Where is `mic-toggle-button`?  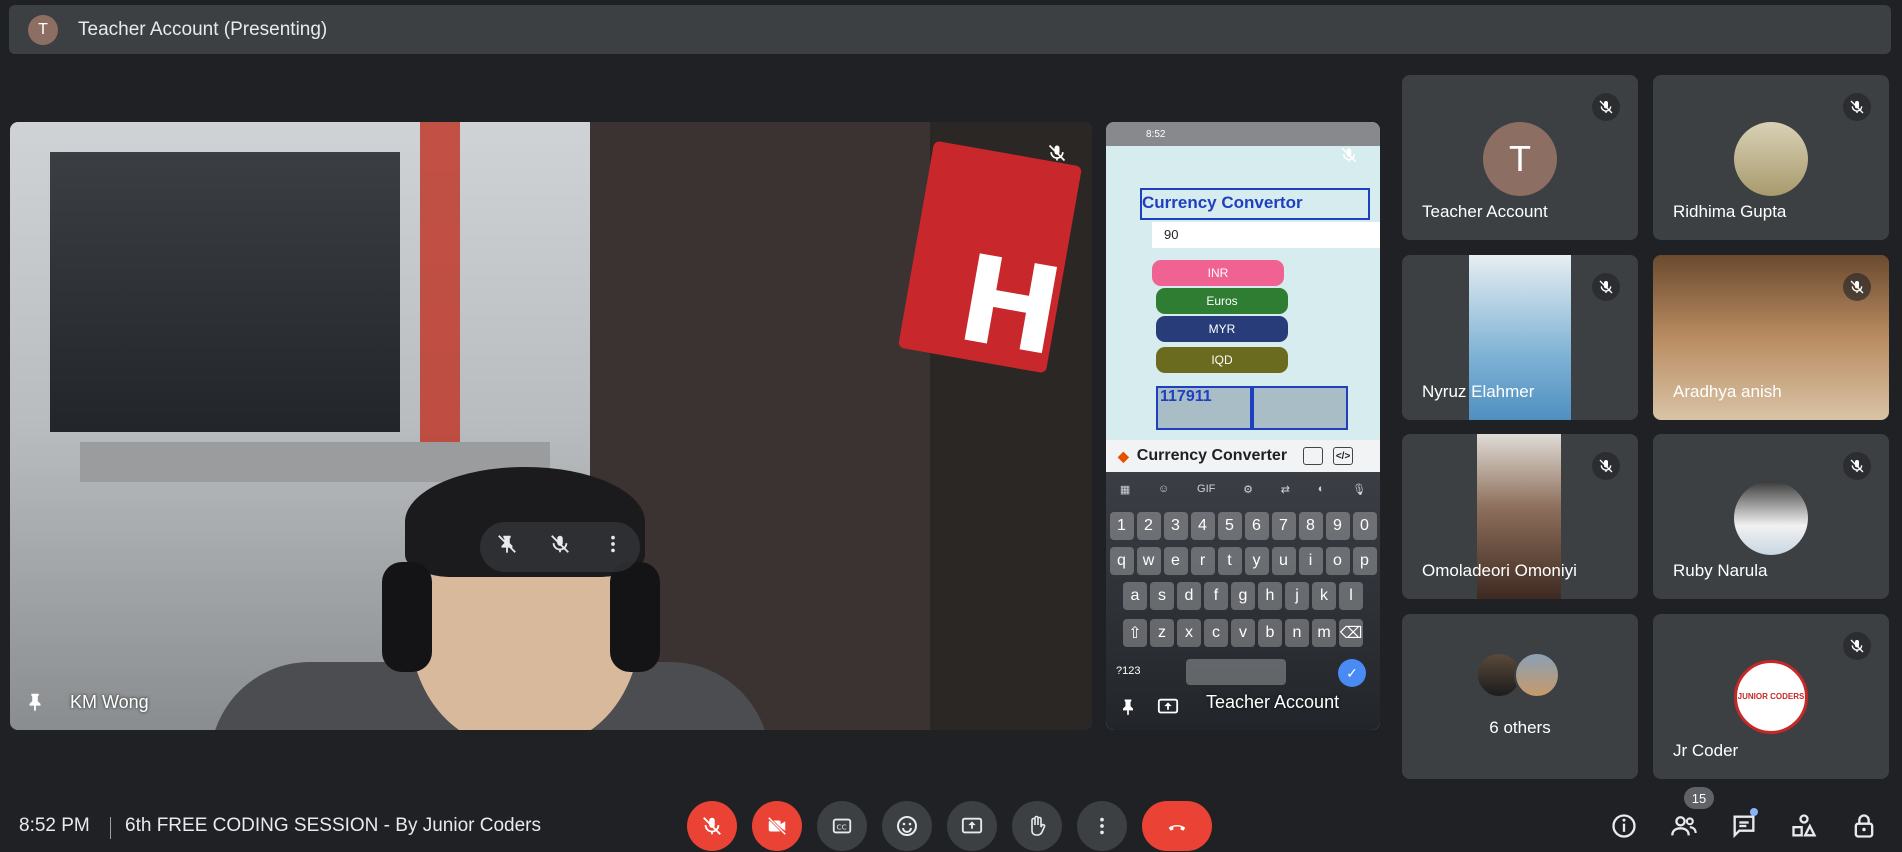 mic-toggle-button is located at coordinates (712, 826).